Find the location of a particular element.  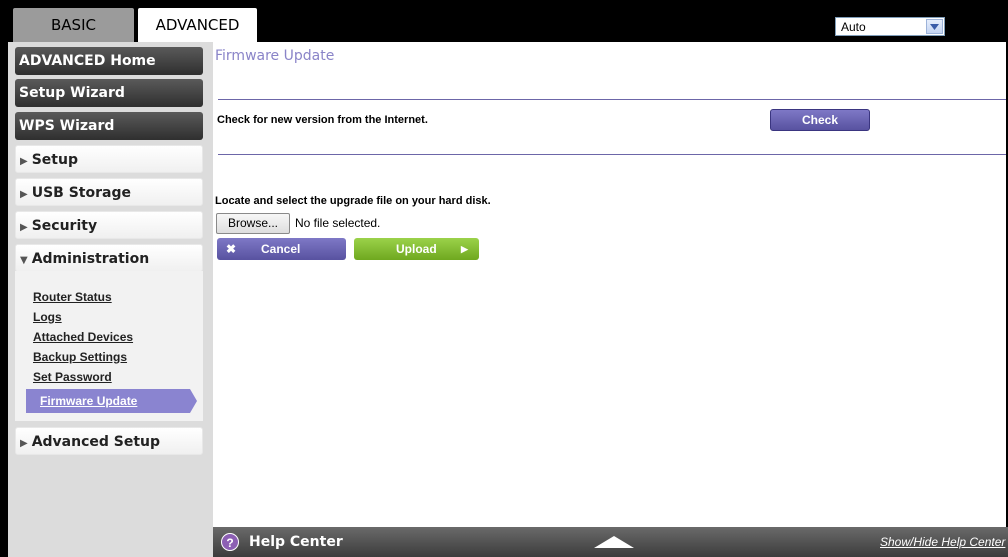

language-select: Auto is located at coordinates (890, 26).